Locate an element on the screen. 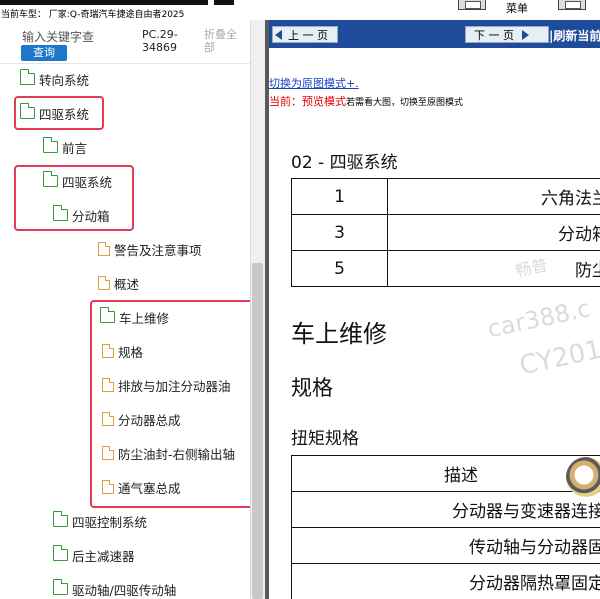  tree-item-warnings: 警告及注意事项 is located at coordinates (150, 249).